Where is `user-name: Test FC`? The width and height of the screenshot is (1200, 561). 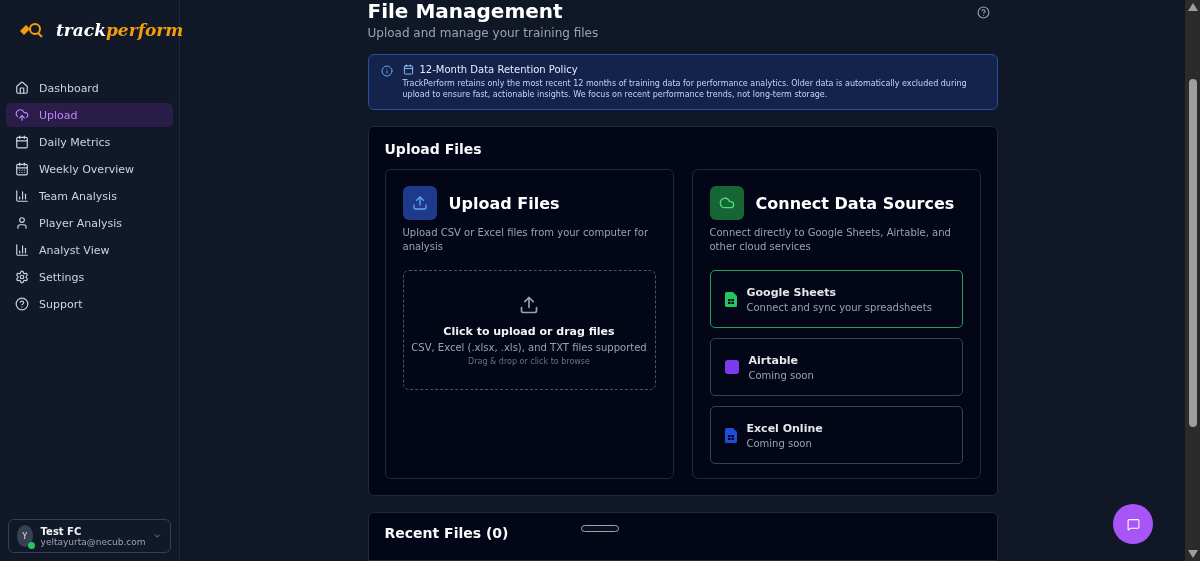
user-name: Test FC is located at coordinates (61, 531).